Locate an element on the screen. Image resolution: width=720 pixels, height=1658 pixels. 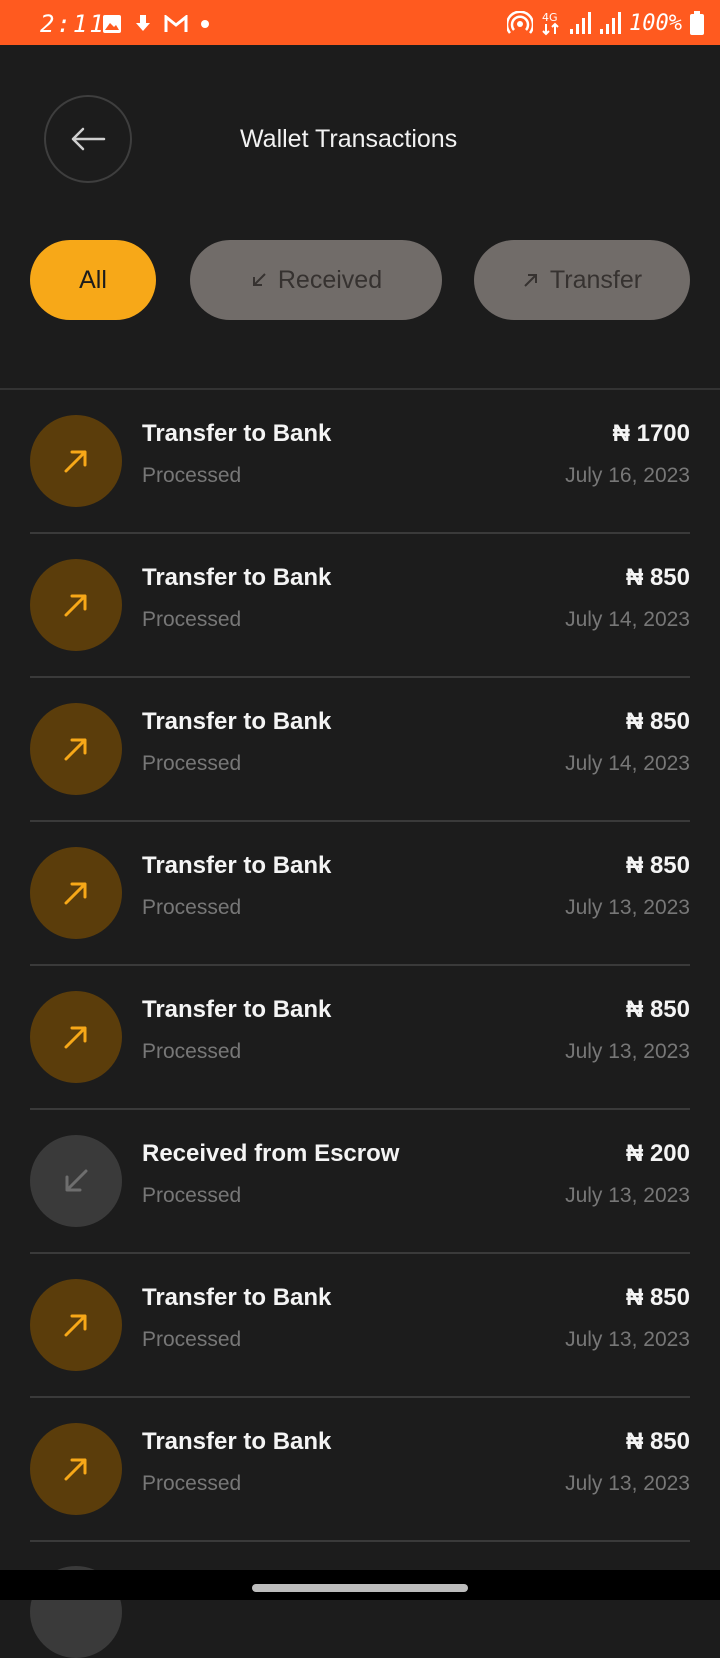
system-icons: 4G 100% is located at coordinates (605, 23).